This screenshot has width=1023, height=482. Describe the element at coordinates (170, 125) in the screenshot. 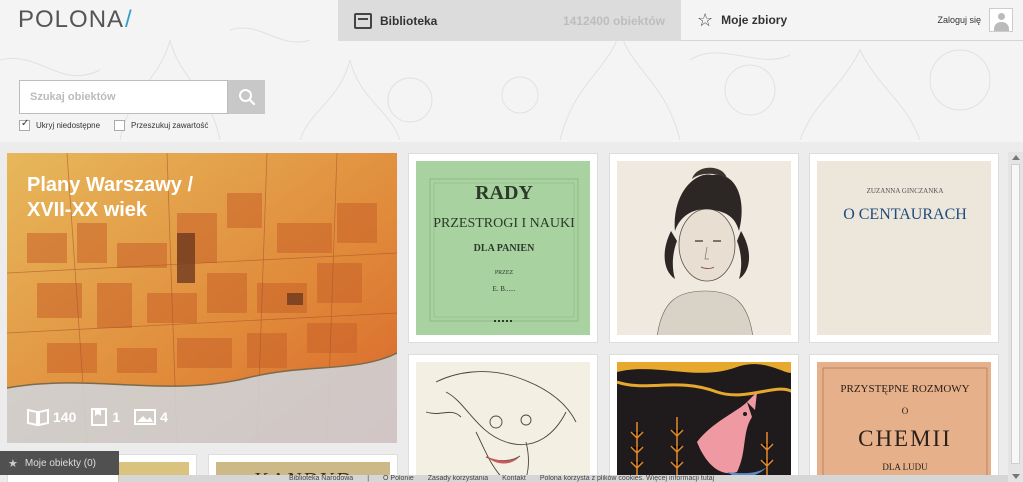

I see `search-content-label: Przeszukuj zawartość` at that location.